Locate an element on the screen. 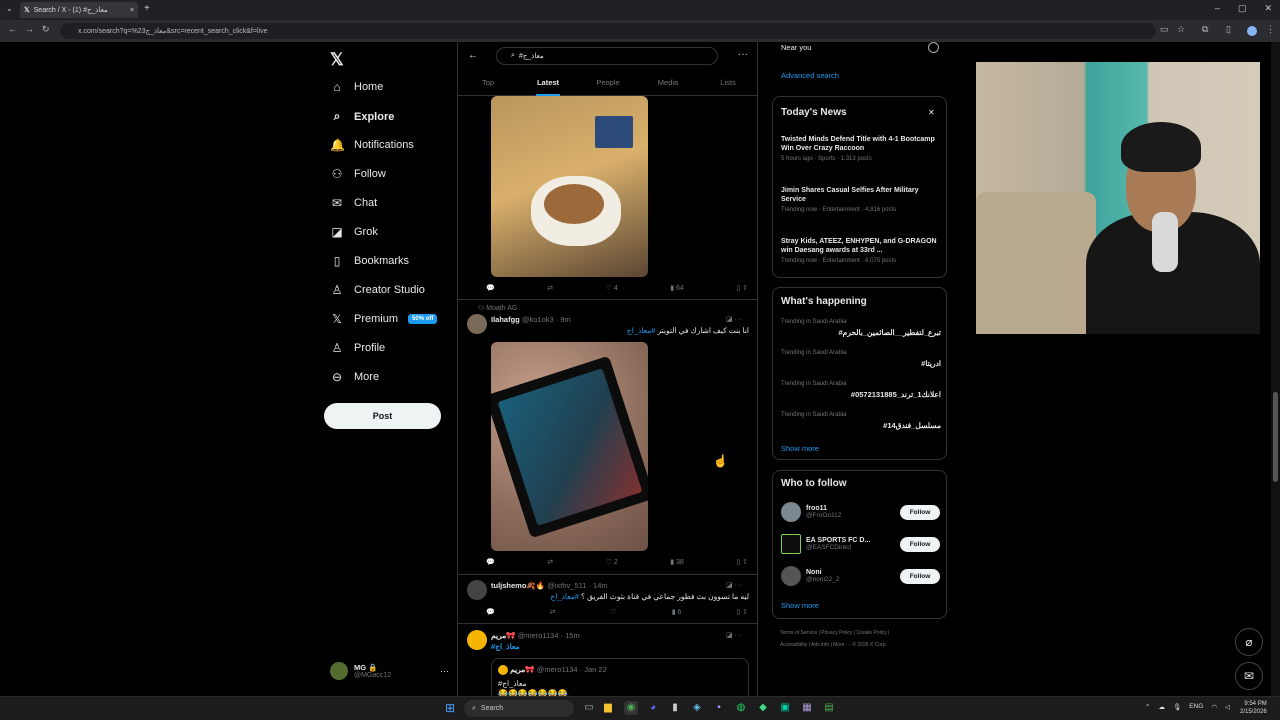 The image size is (1280, 720). views-icon: ▮ 6 is located at coordinates (677, 612).